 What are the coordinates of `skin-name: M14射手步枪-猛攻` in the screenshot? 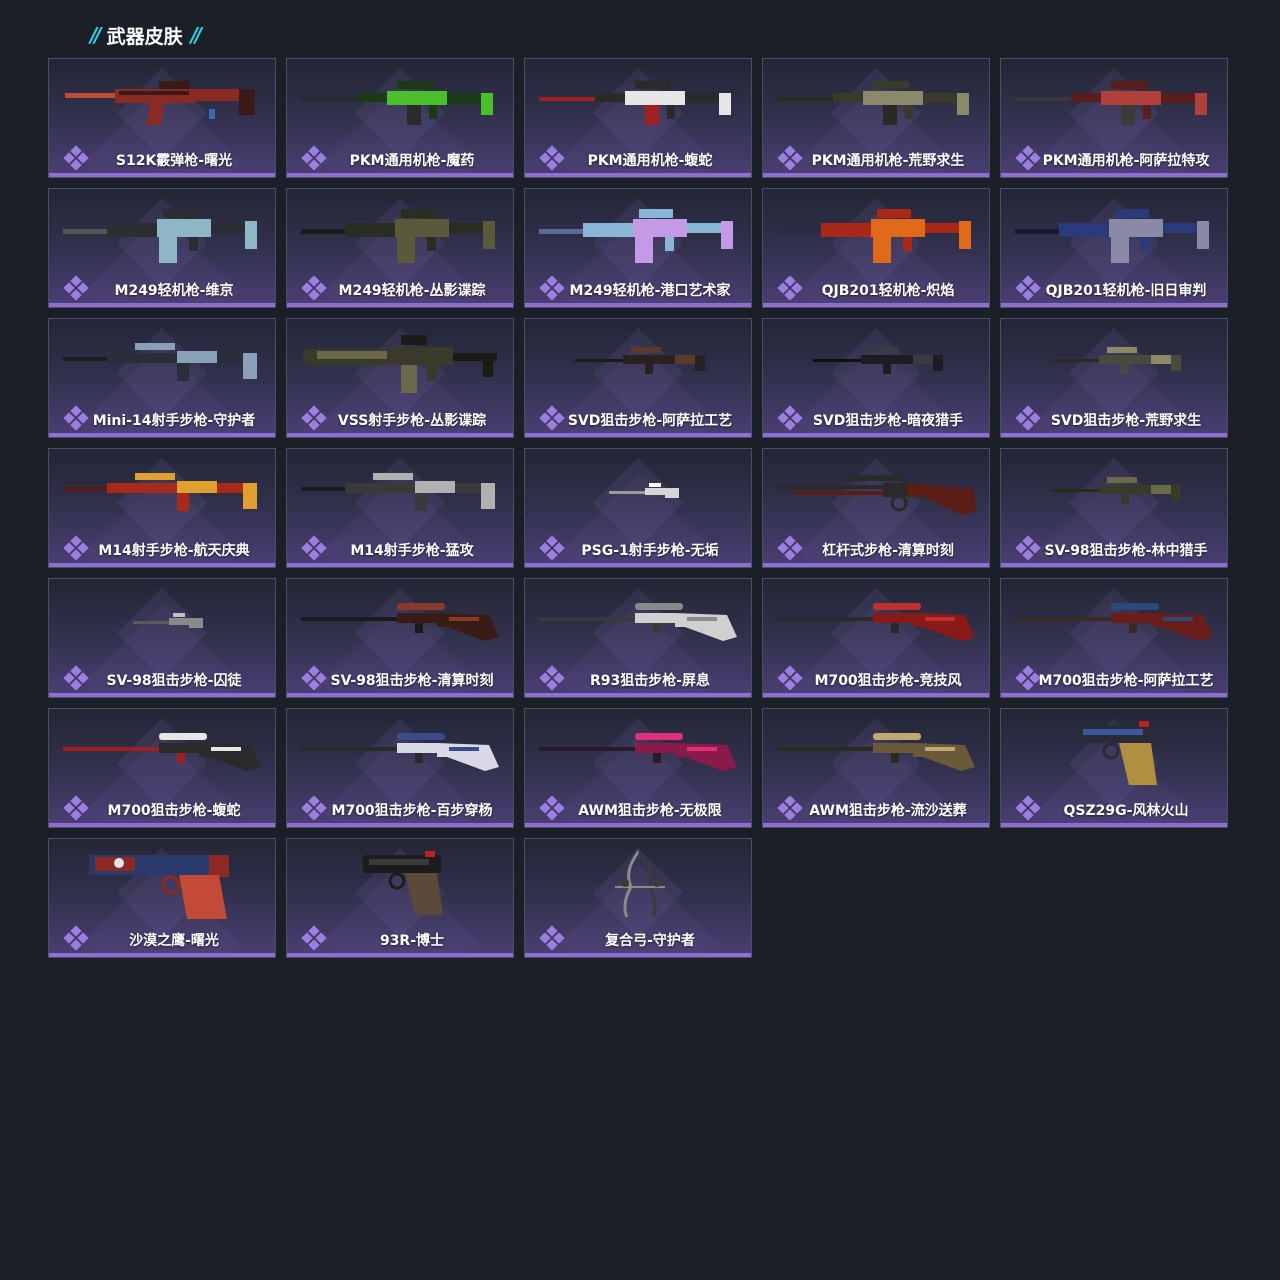 It's located at (412, 551).